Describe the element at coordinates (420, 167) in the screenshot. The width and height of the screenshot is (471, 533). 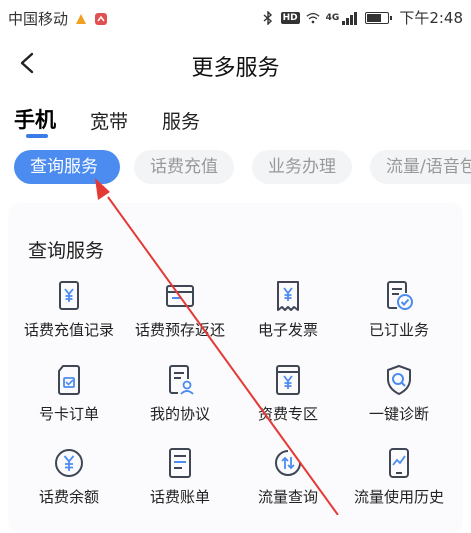
I see `pill-data-voice-pack: 流量/语音包` at that location.